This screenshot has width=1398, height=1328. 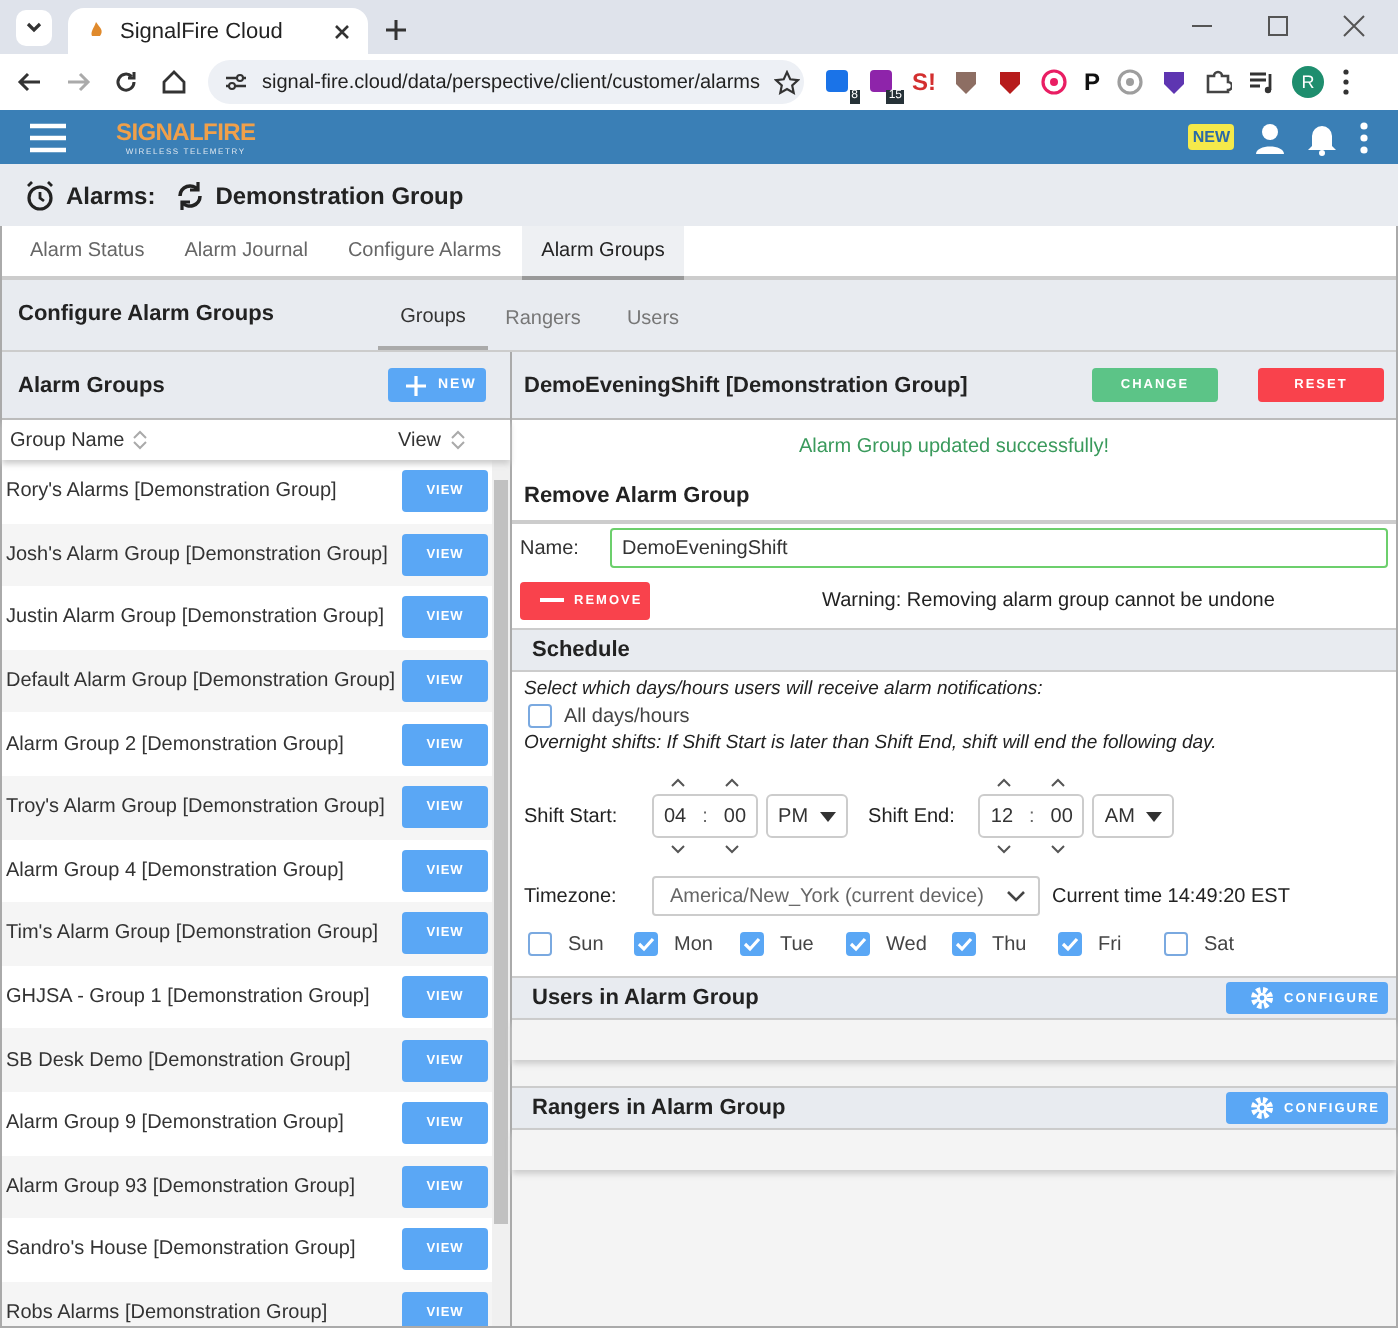 I want to click on tab: Rangers, so click(x=543, y=315).